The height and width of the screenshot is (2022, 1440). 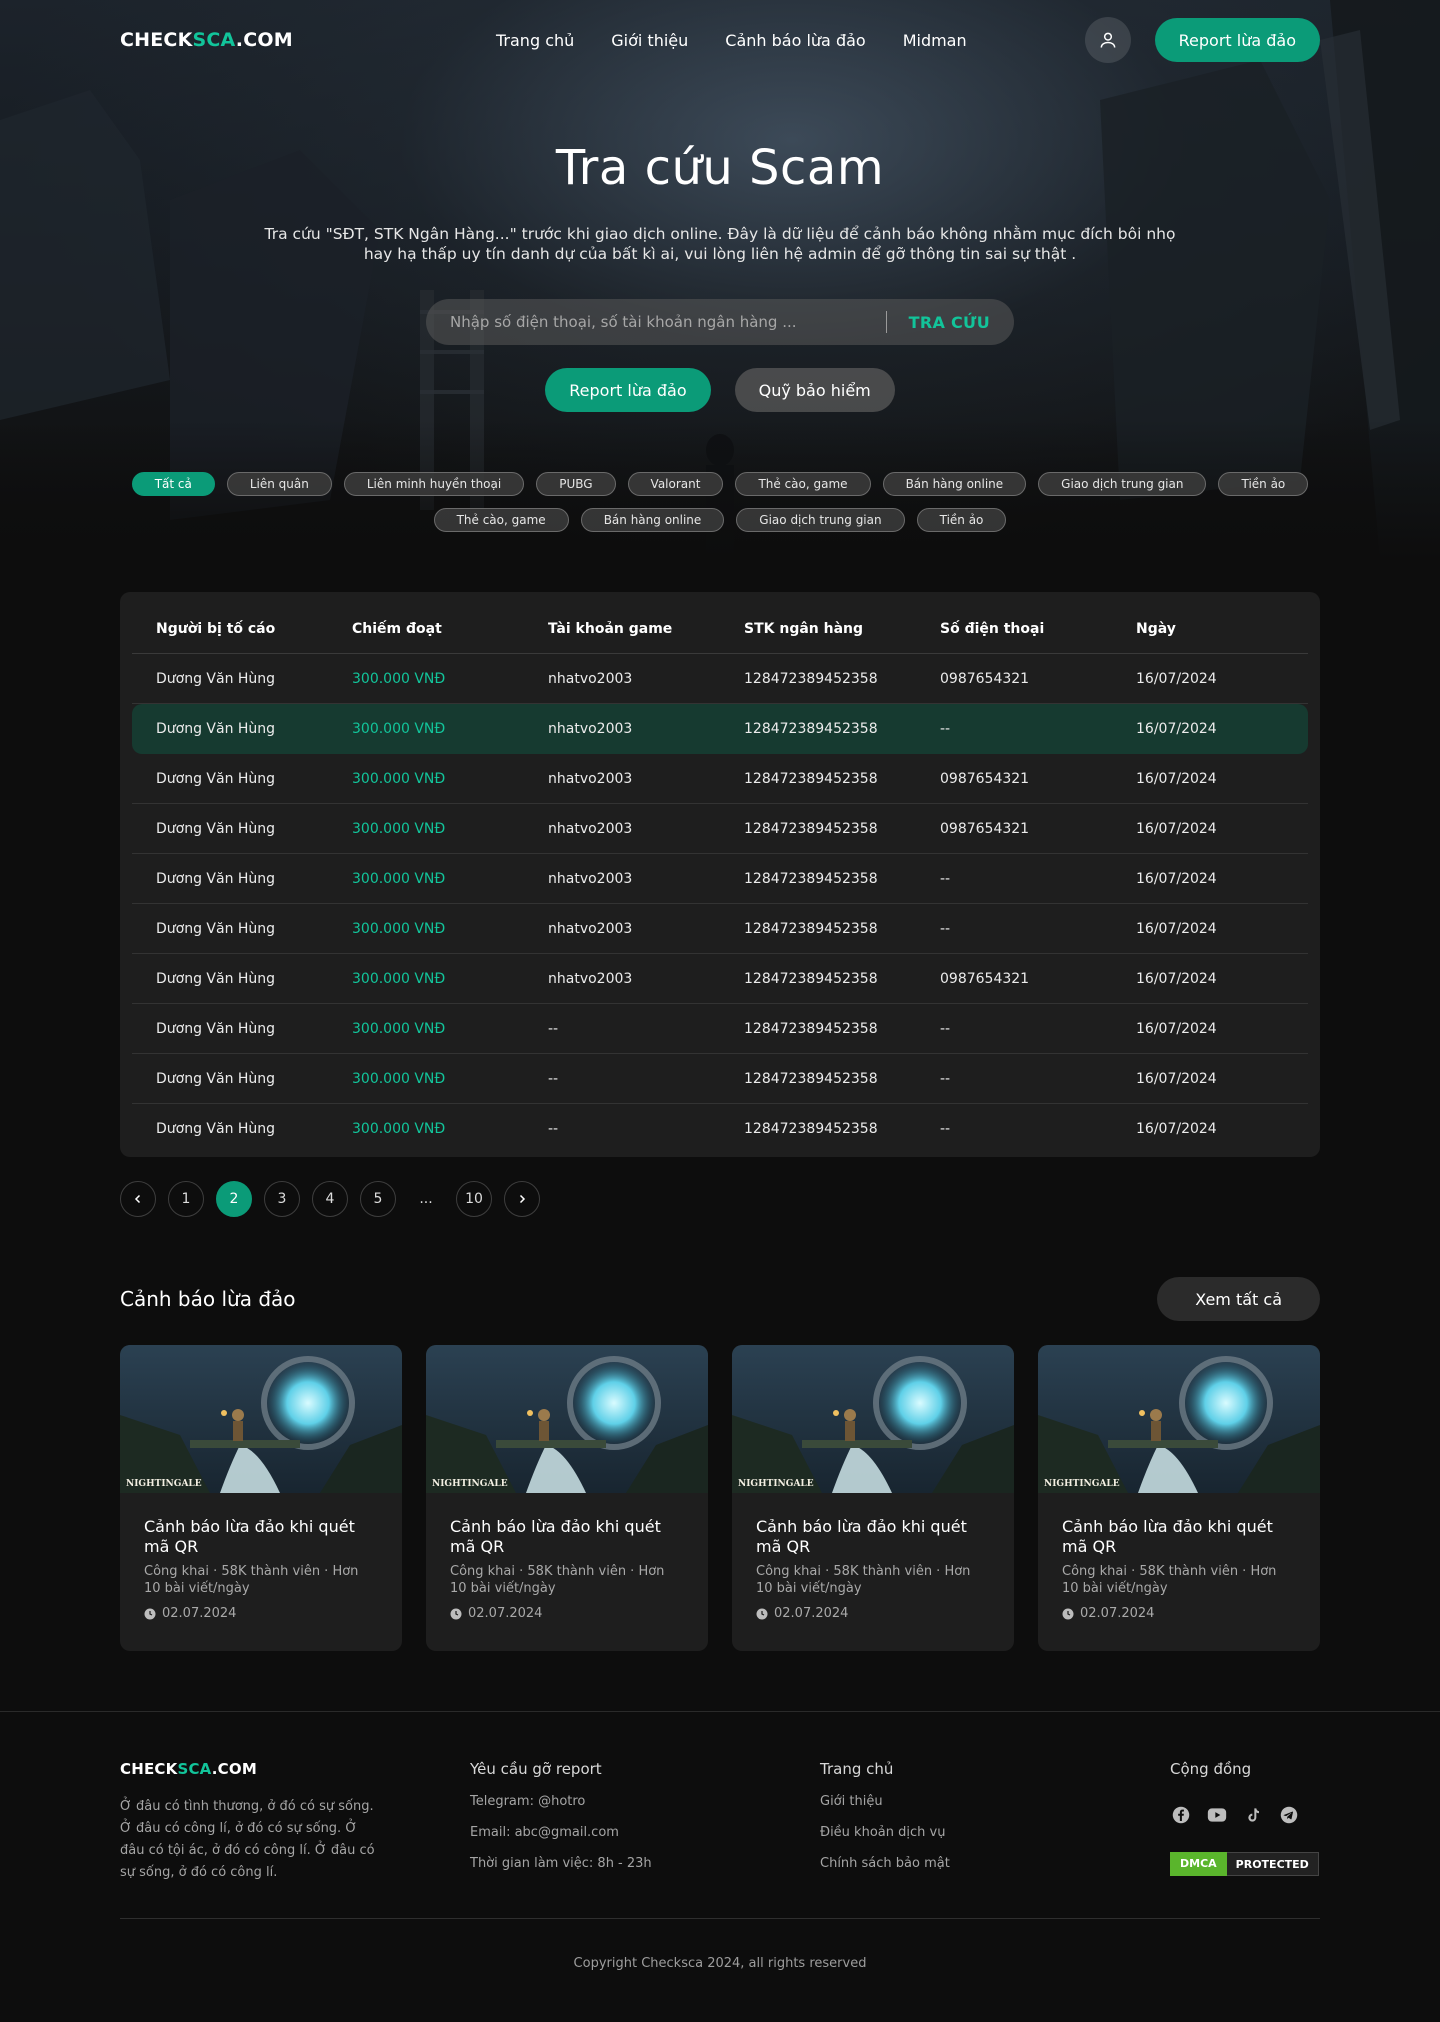 I want to click on pagination-page: 4, so click(x=330, y=1199).